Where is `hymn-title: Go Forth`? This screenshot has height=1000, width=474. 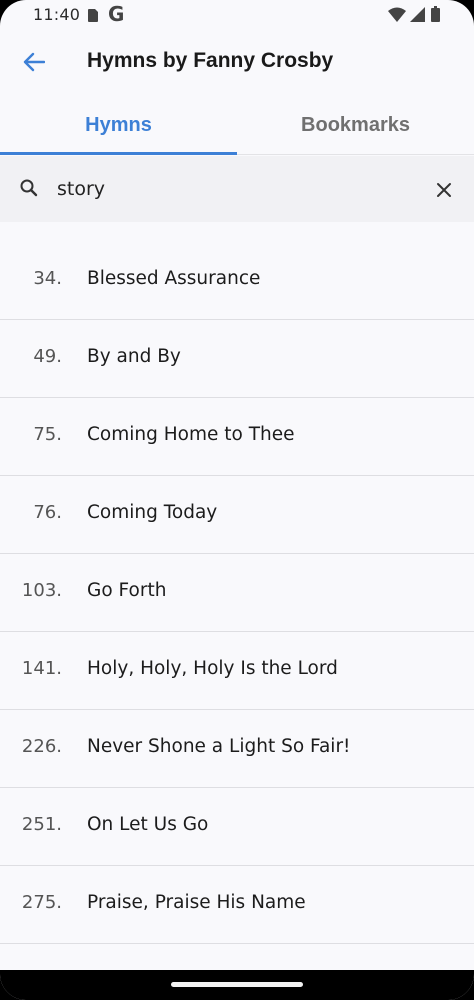
hymn-title: Go Forth is located at coordinates (127, 590).